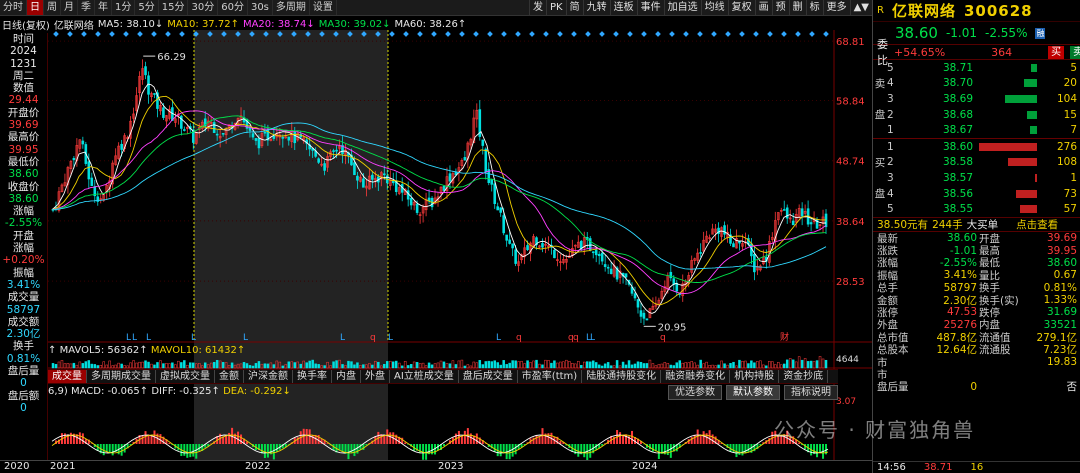 This screenshot has height=473, width=1080. Describe the element at coordinates (695, 392) in the screenshot. I see `macd-param-button: 优选参数` at that location.